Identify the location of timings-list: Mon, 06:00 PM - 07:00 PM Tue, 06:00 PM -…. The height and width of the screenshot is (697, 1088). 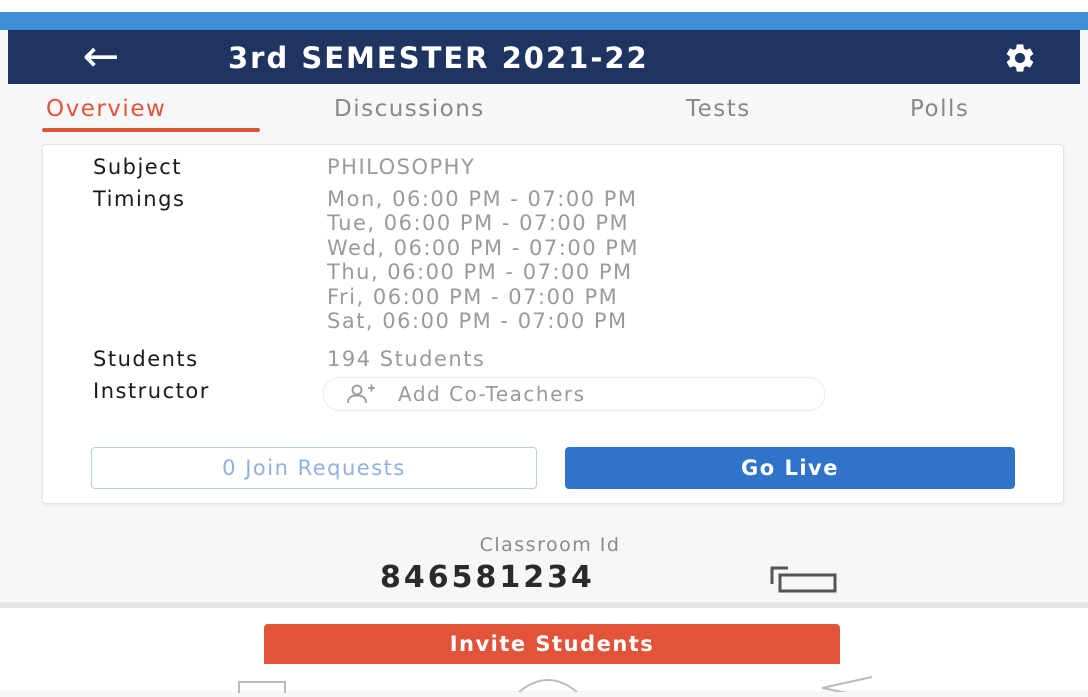
(483, 260).